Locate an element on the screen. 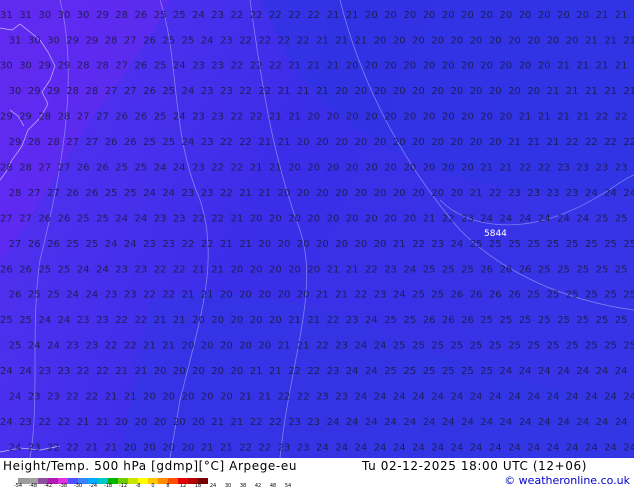  legend-tick: 0 is located at coordinates (153, 486).